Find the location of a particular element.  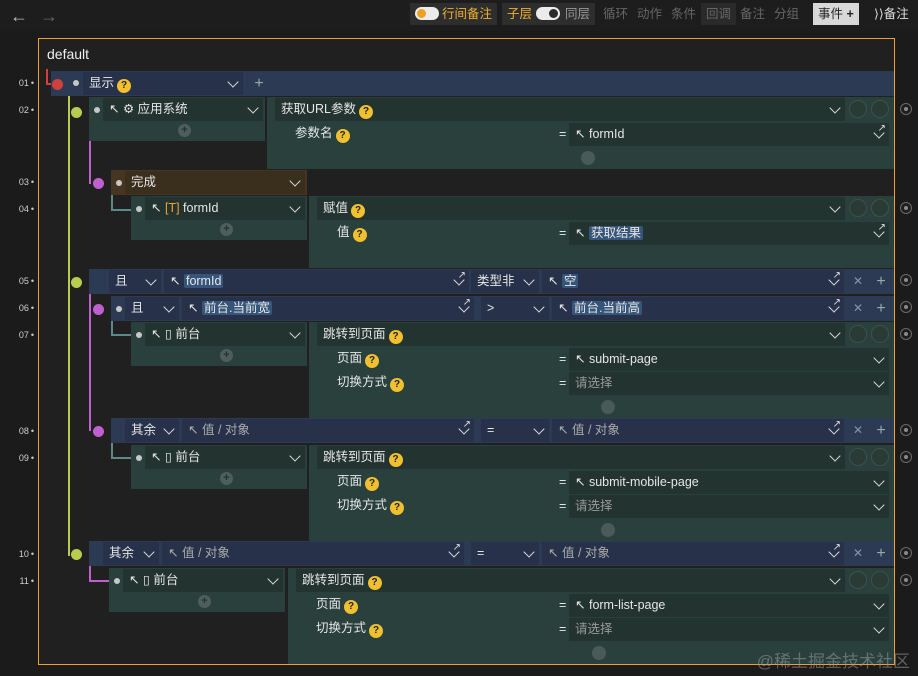

comment-button: ⟩⟩备注 is located at coordinates (891, 14).